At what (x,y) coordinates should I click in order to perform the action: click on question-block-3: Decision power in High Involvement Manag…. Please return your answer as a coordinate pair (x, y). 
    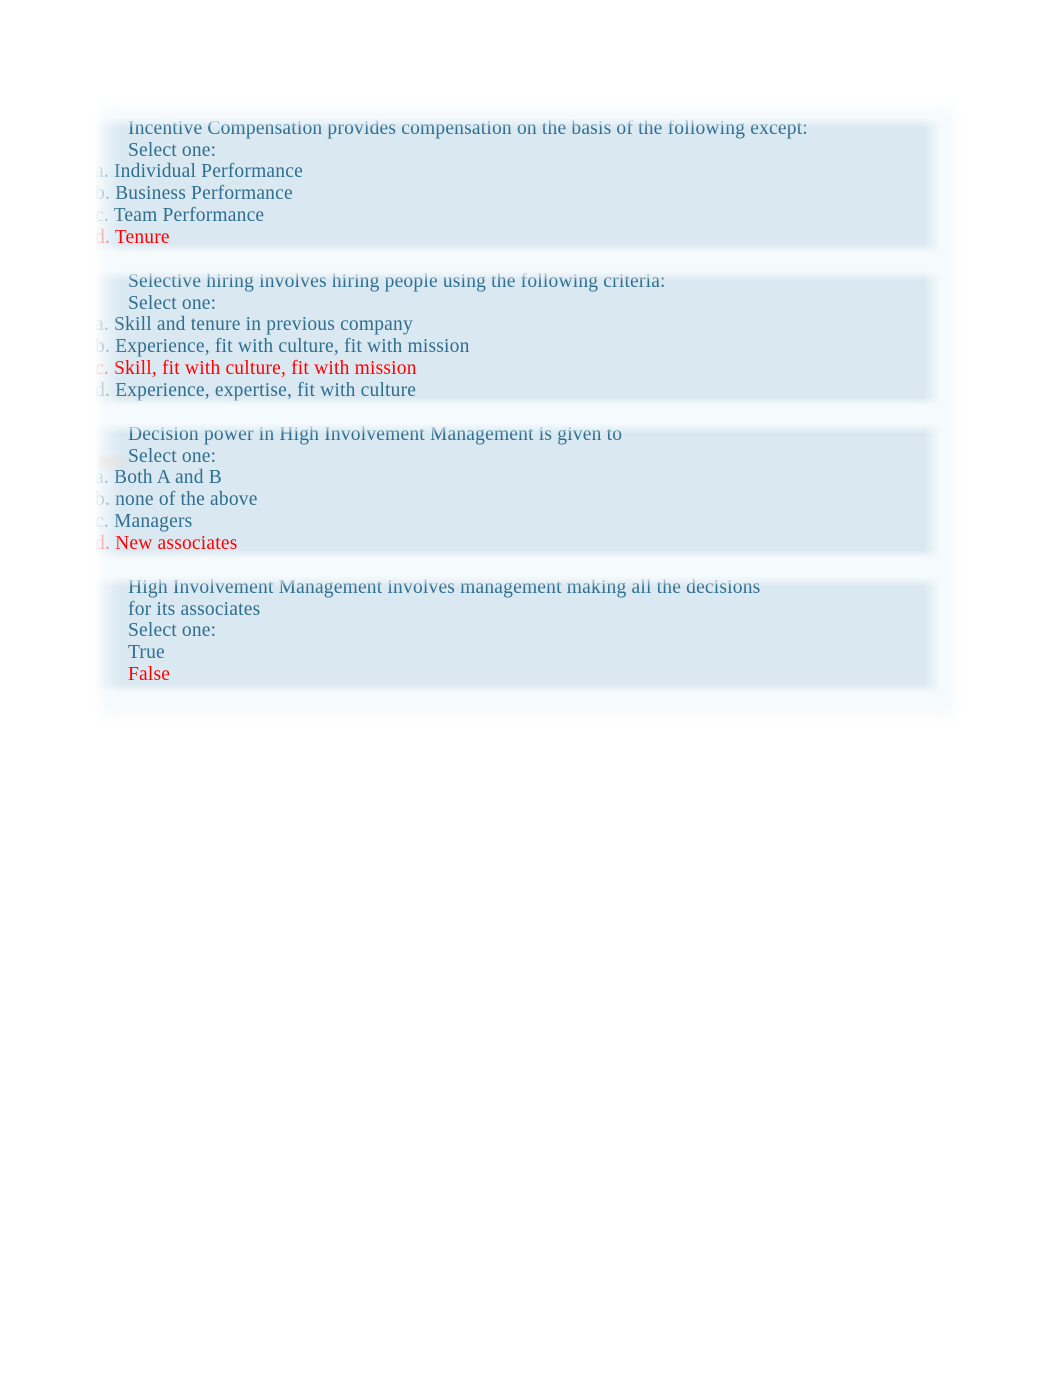
    Looking at the image, I should click on (517, 491).